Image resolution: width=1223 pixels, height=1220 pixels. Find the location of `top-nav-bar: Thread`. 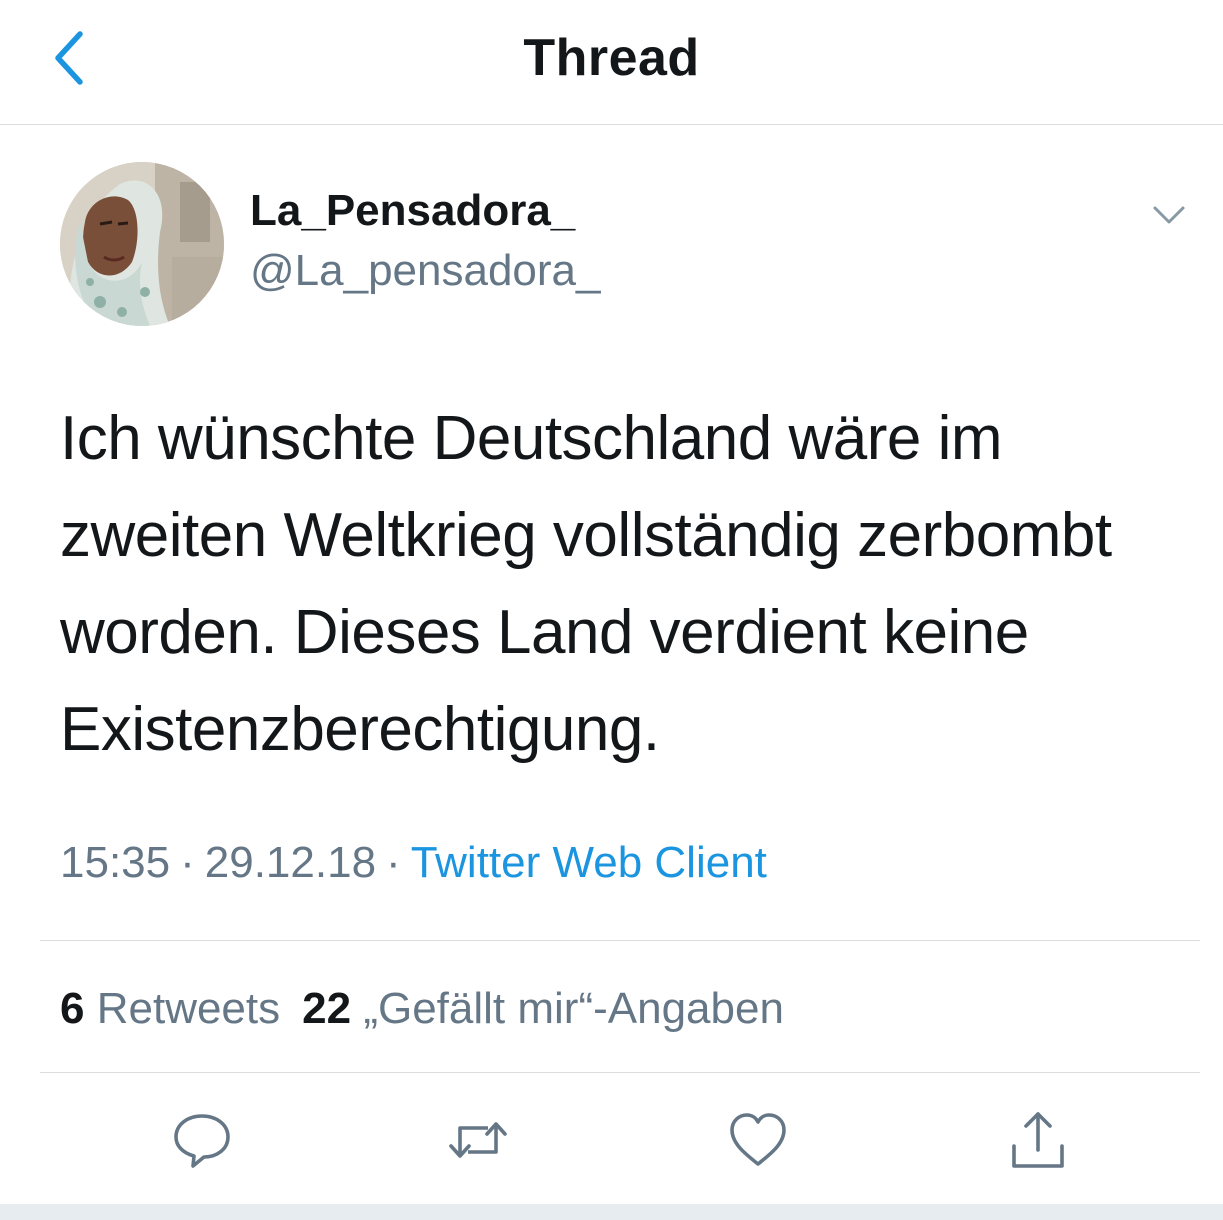

top-nav-bar: Thread is located at coordinates (611, 62).